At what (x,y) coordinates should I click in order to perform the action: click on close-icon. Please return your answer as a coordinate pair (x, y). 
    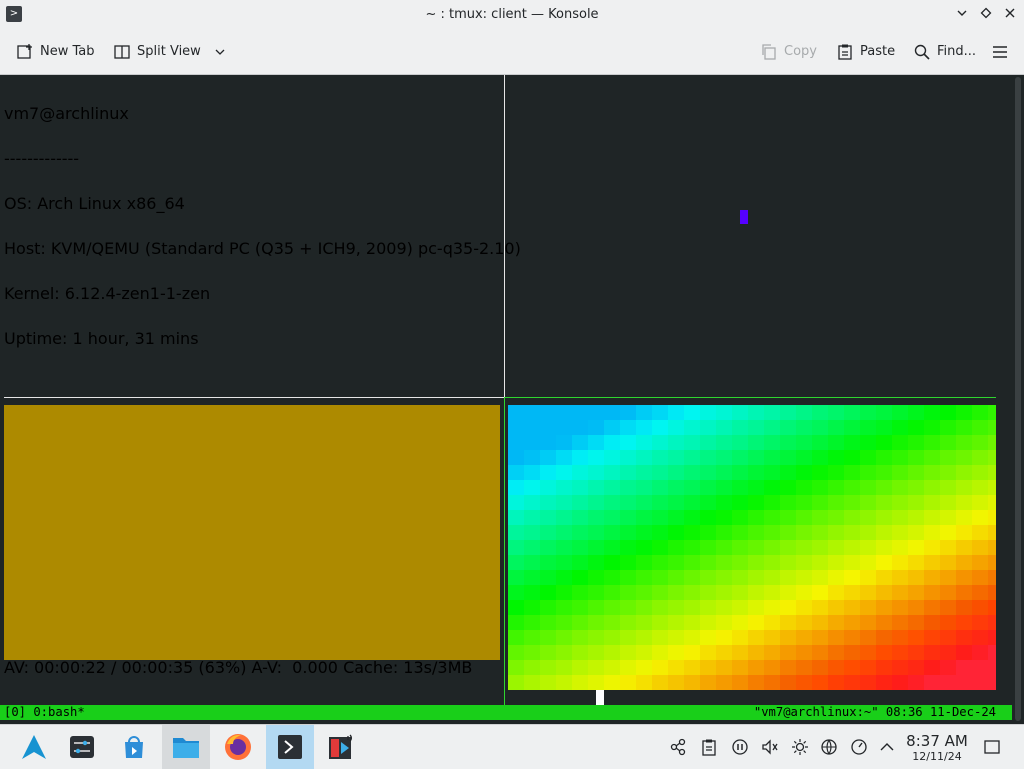
    Looking at the image, I should click on (1010, 15).